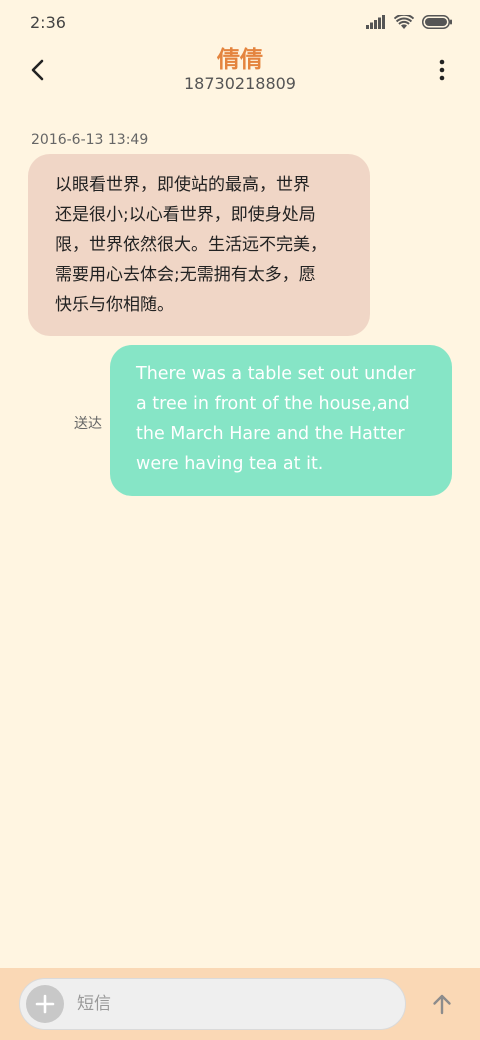  Describe the element at coordinates (240, 22) in the screenshot. I see `status-bar: 2:36` at that location.